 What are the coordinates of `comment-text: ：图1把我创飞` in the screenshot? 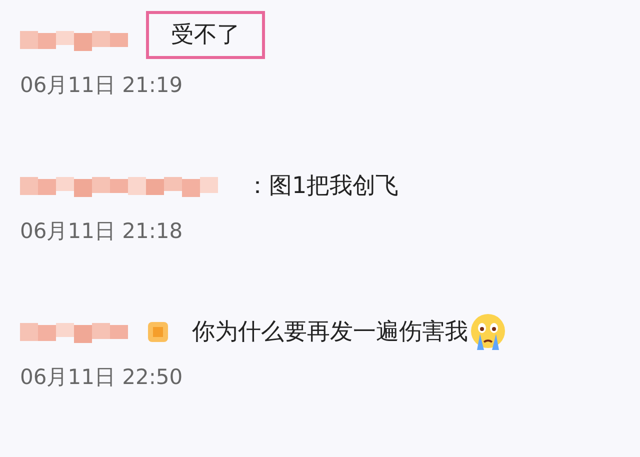 It's located at (322, 186).